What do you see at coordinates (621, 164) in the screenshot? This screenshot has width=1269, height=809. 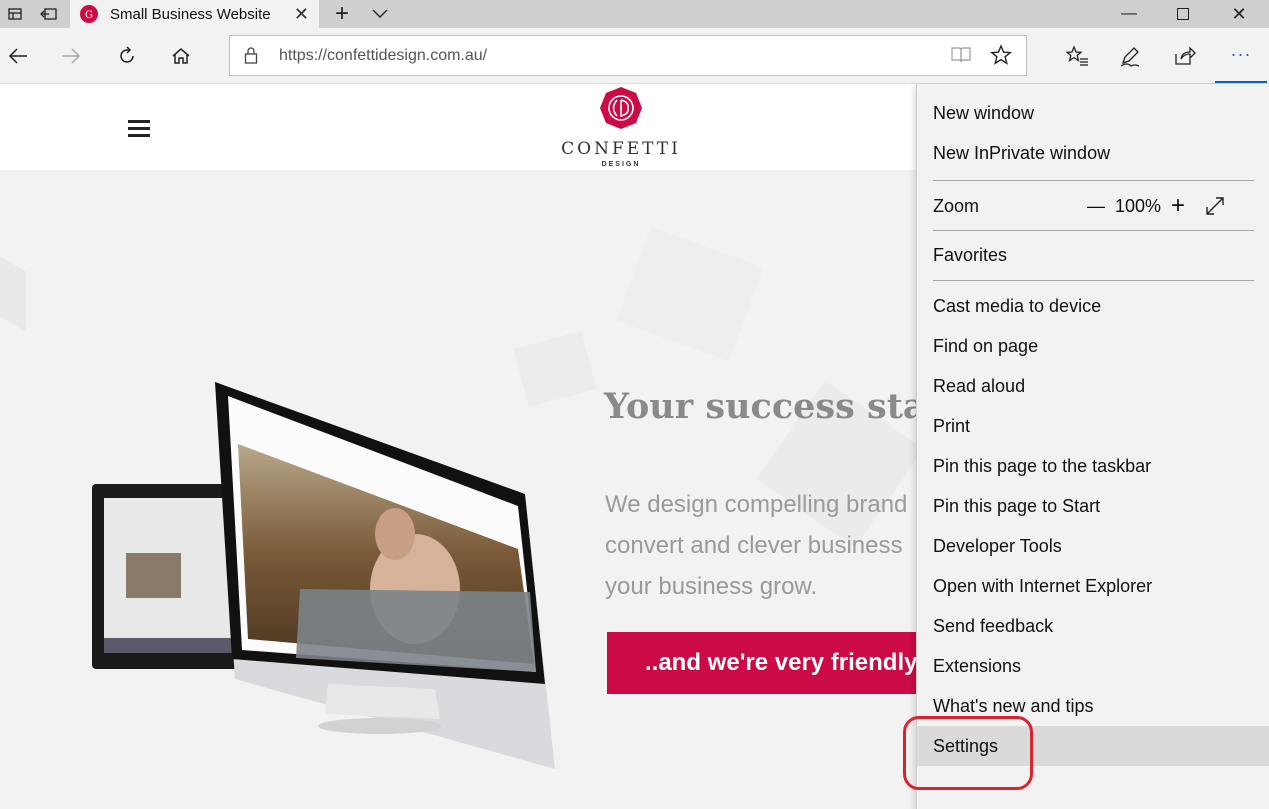 I see `logo-subtitle: DESIGN` at bounding box center [621, 164].